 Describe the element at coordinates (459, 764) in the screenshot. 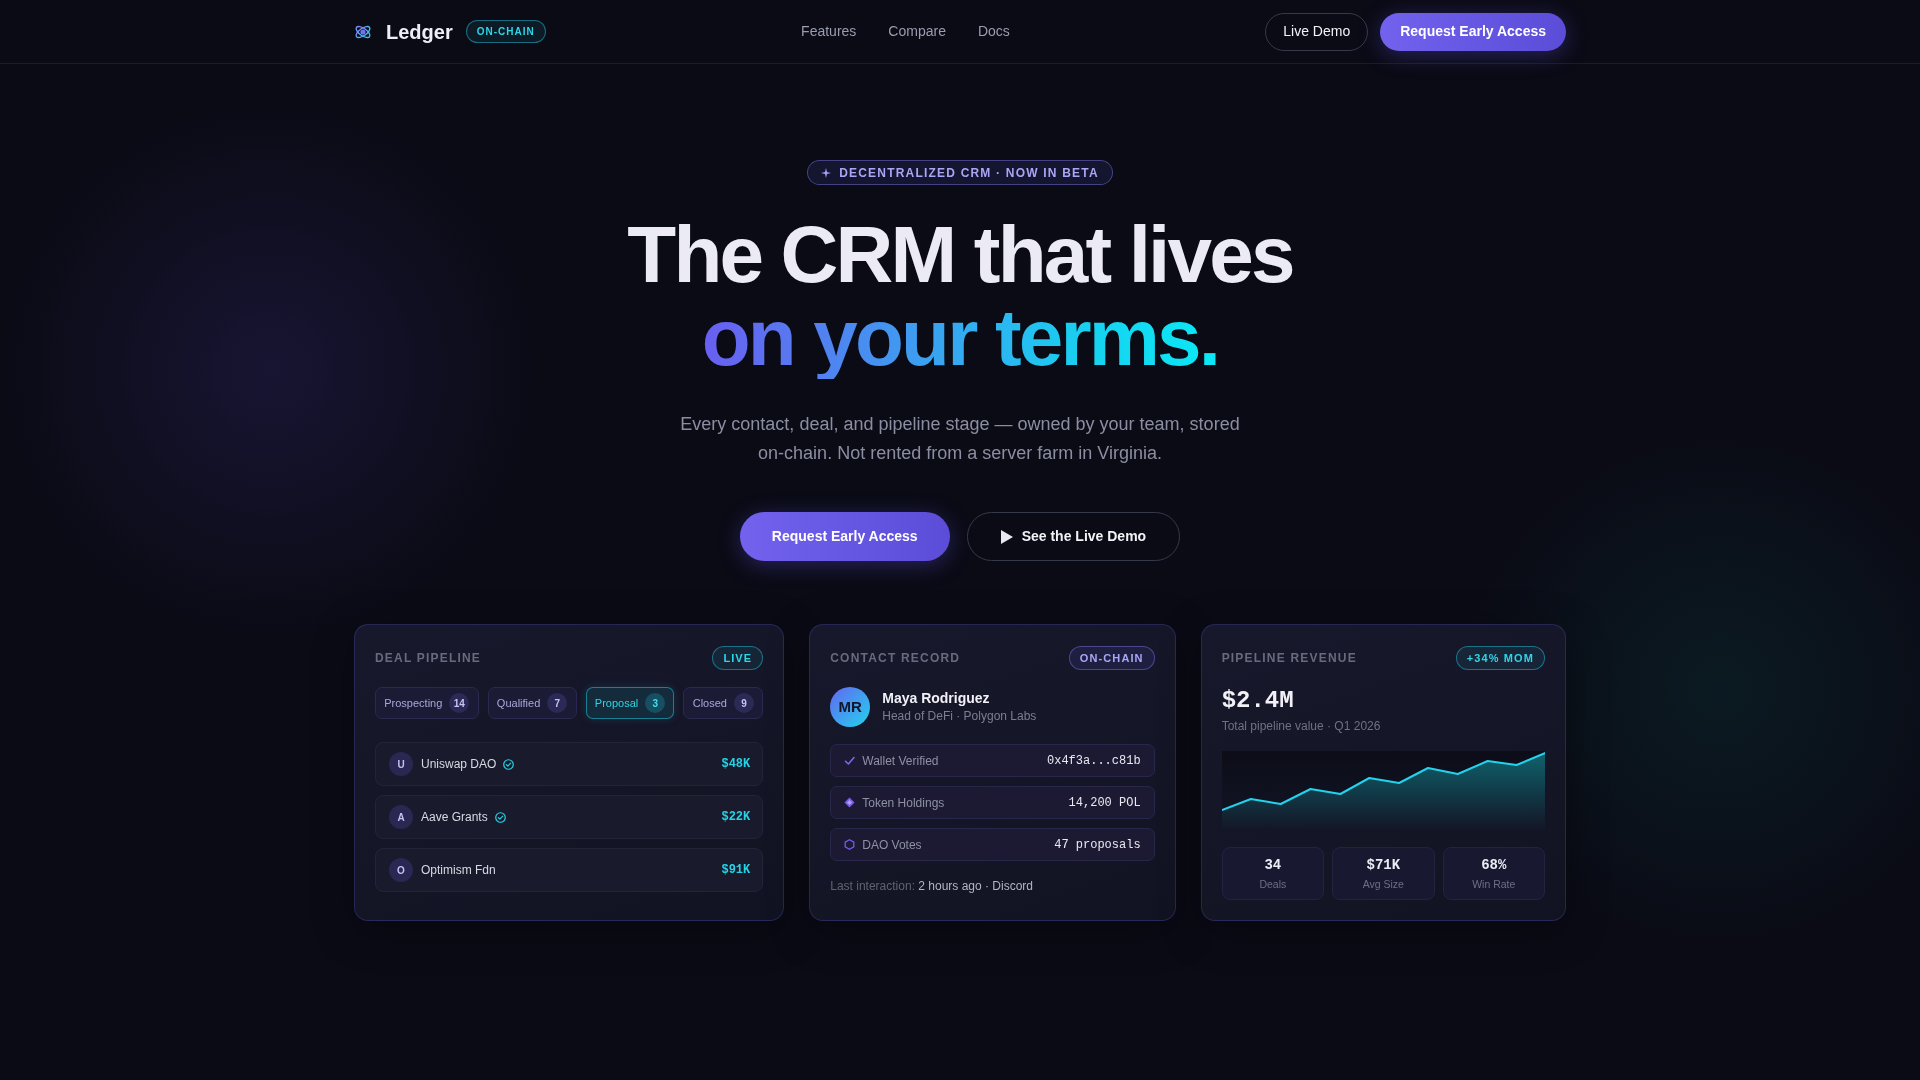

I see `deal-name: Uniswap DAO` at that location.